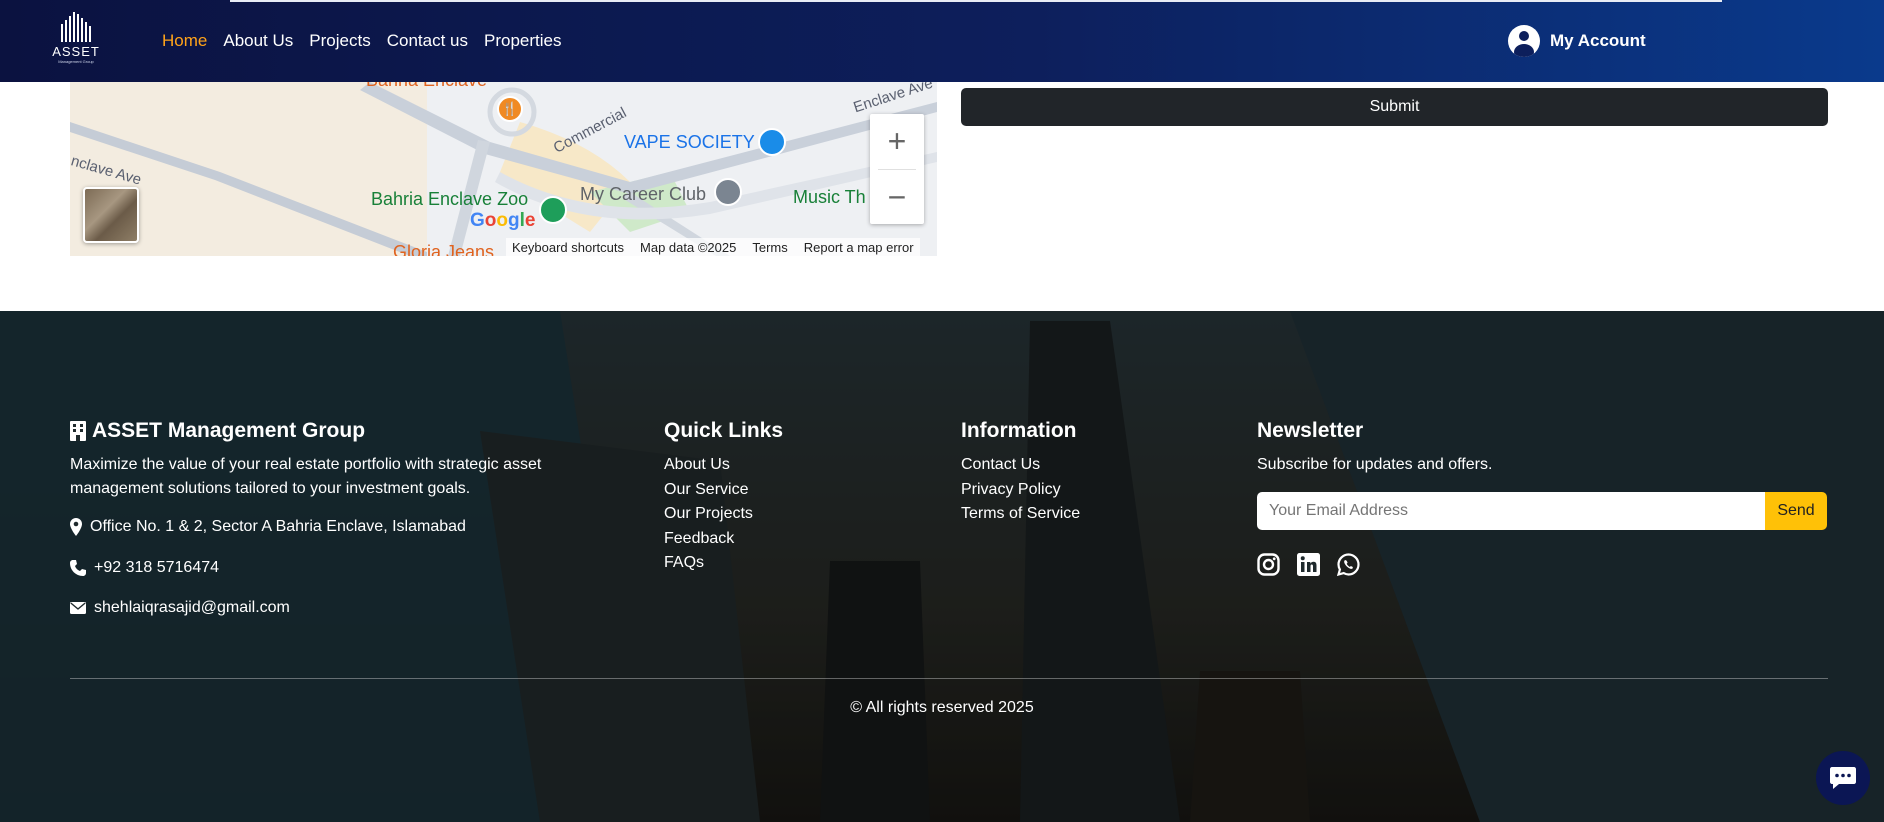 Image resolution: width=1884 pixels, height=822 pixels. I want to click on google-logo: Google, so click(503, 220).